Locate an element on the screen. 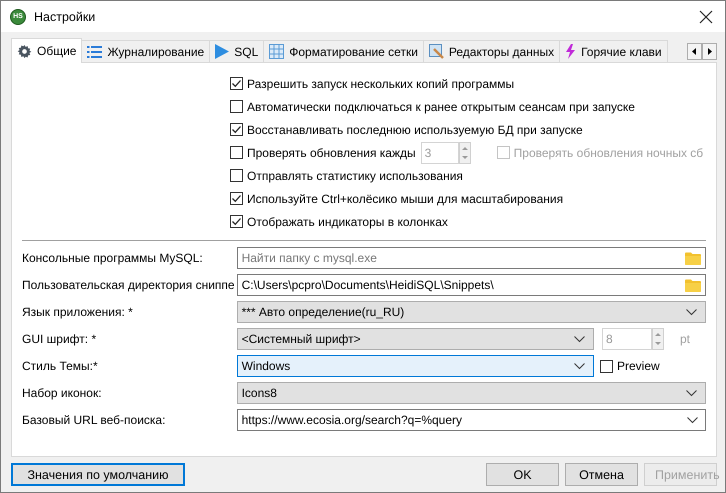 This screenshot has width=726, height=493. checkbox-label: Preview is located at coordinates (638, 366).